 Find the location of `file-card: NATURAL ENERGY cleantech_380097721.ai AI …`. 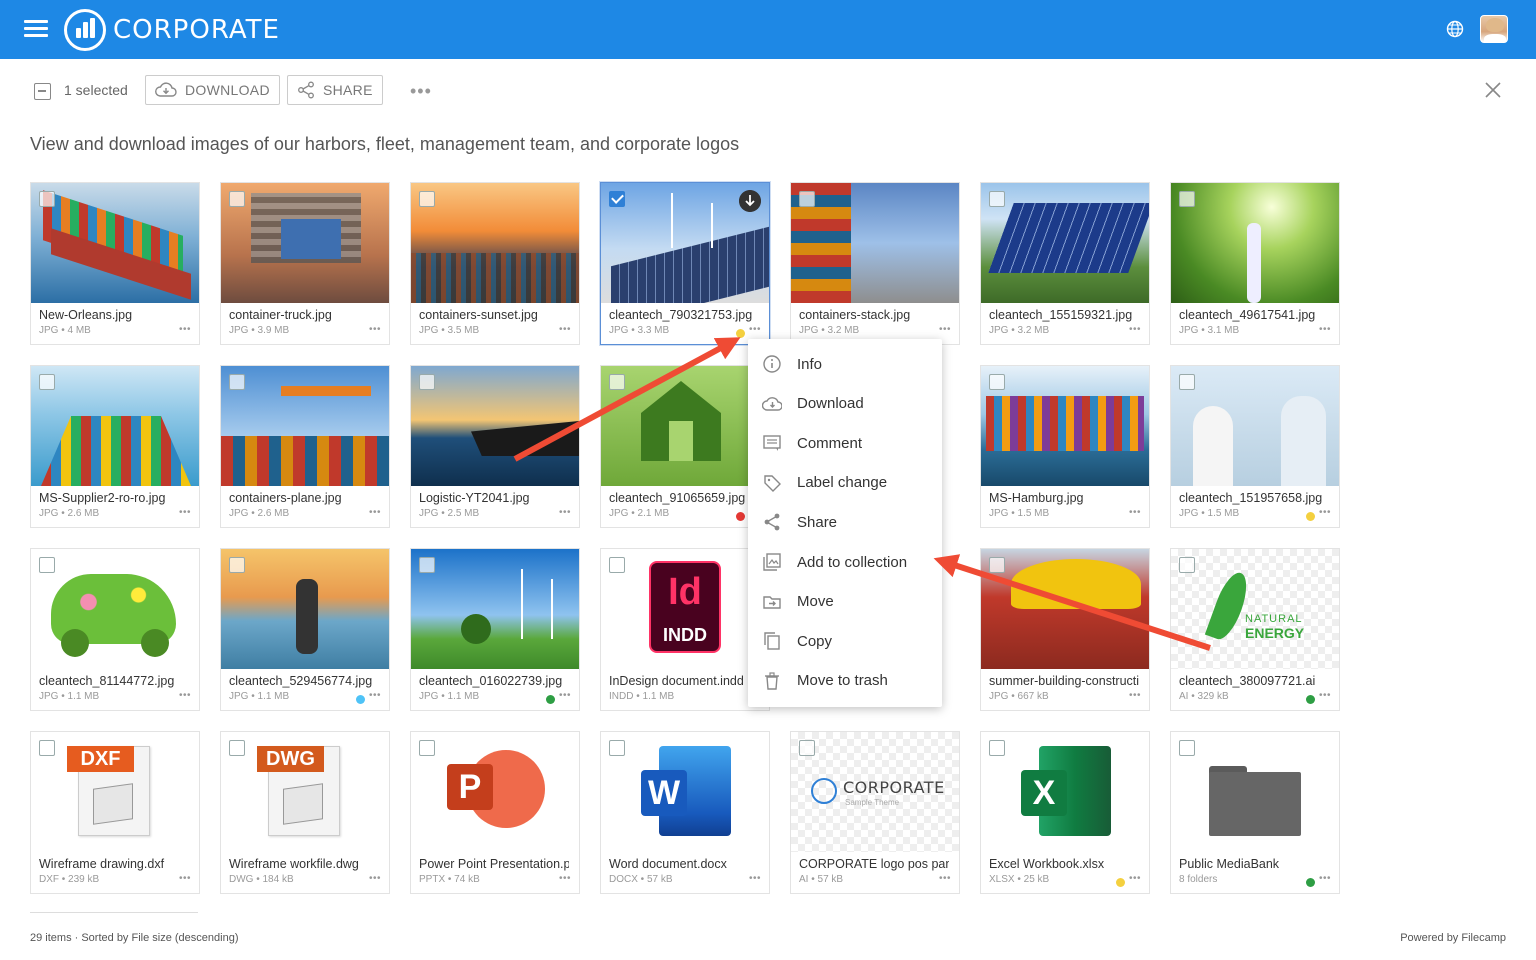

file-card: NATURAL ENERGY cleantech_380097721.ai AI … is located at coordinates (1255, 629).